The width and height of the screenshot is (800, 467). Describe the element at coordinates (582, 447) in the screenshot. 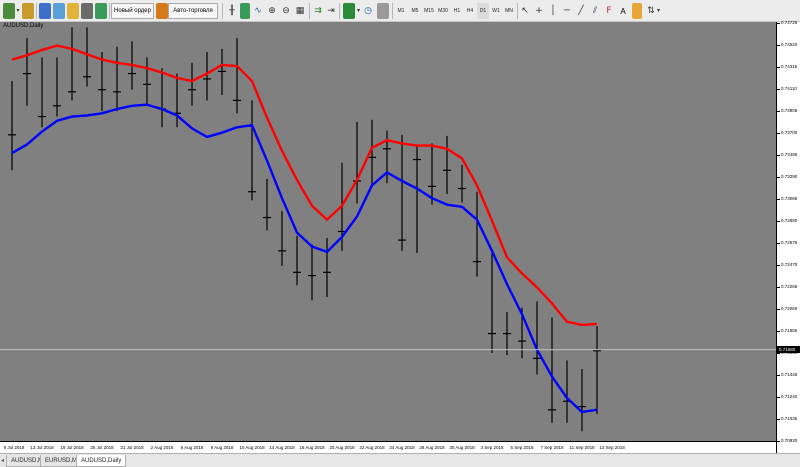

I see `date-tick-label: 11 Sep 2018` at that location.